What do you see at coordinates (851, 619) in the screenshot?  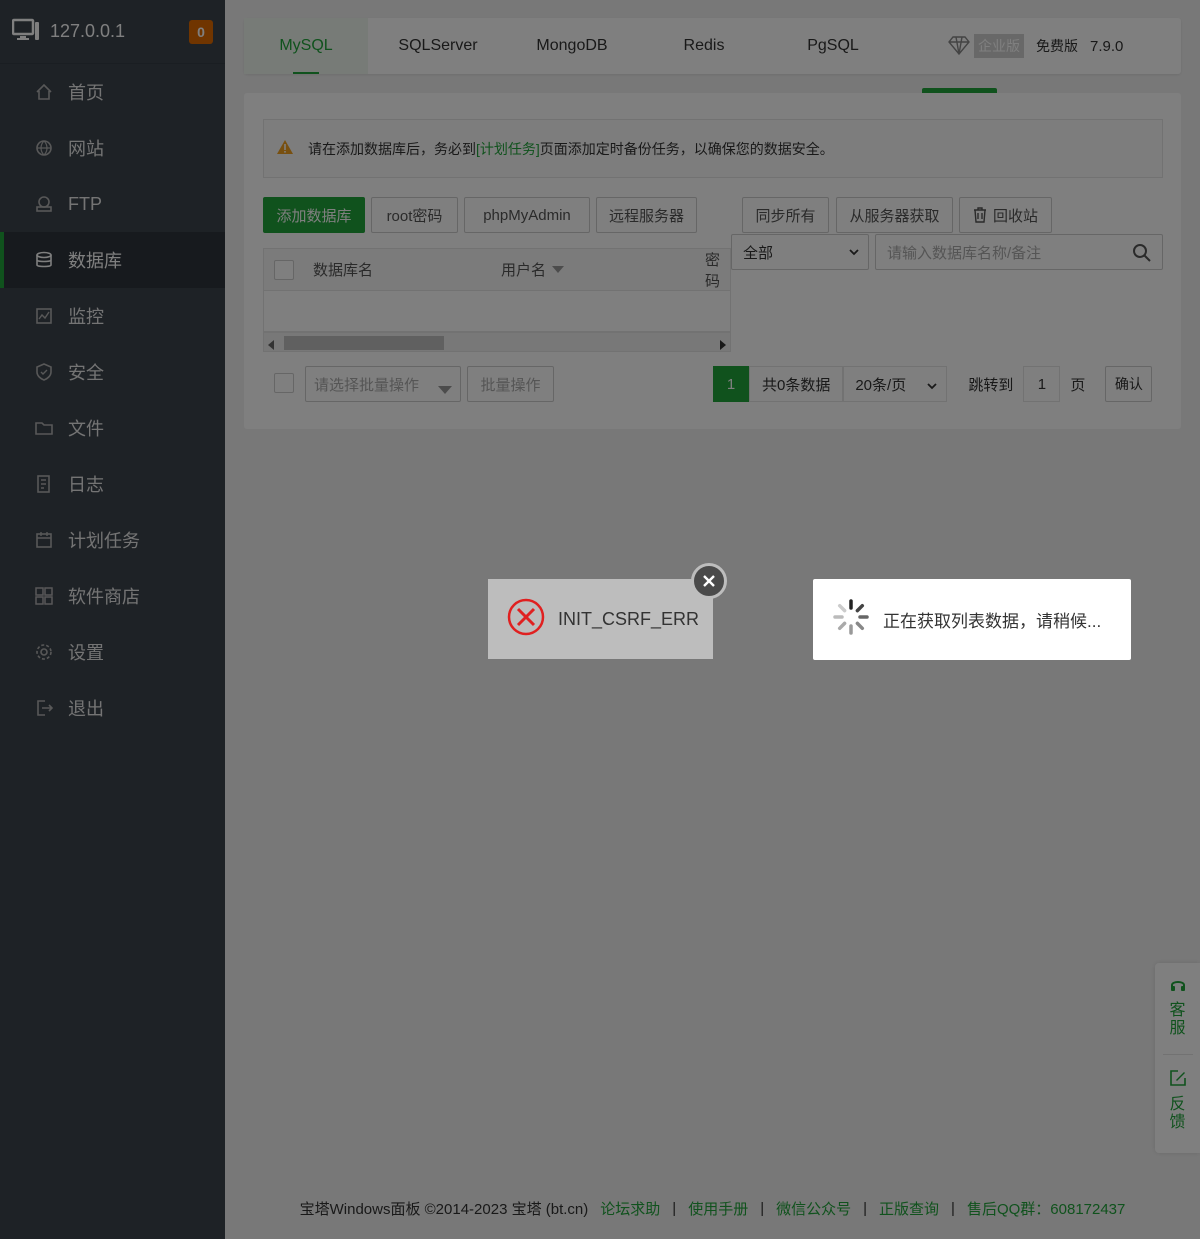 I see `loading-spinner-icon` at bounding box center [851, 619].